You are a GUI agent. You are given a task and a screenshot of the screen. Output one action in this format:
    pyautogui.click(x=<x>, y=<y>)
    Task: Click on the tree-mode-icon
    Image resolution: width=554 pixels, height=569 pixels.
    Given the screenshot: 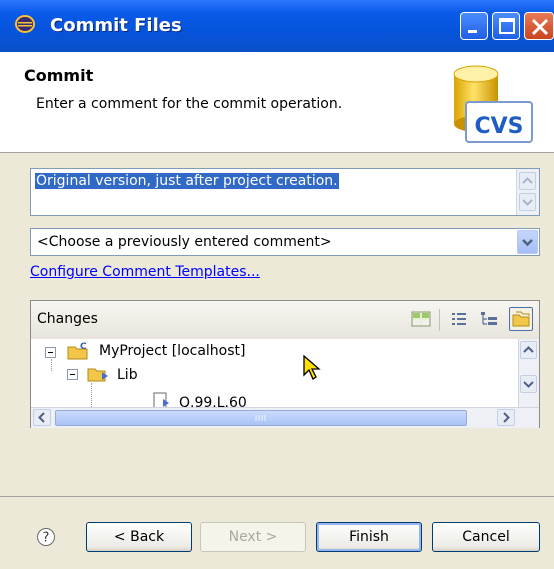 What is the action you would take?
    pyautogui.click(x=489, y=318)
    